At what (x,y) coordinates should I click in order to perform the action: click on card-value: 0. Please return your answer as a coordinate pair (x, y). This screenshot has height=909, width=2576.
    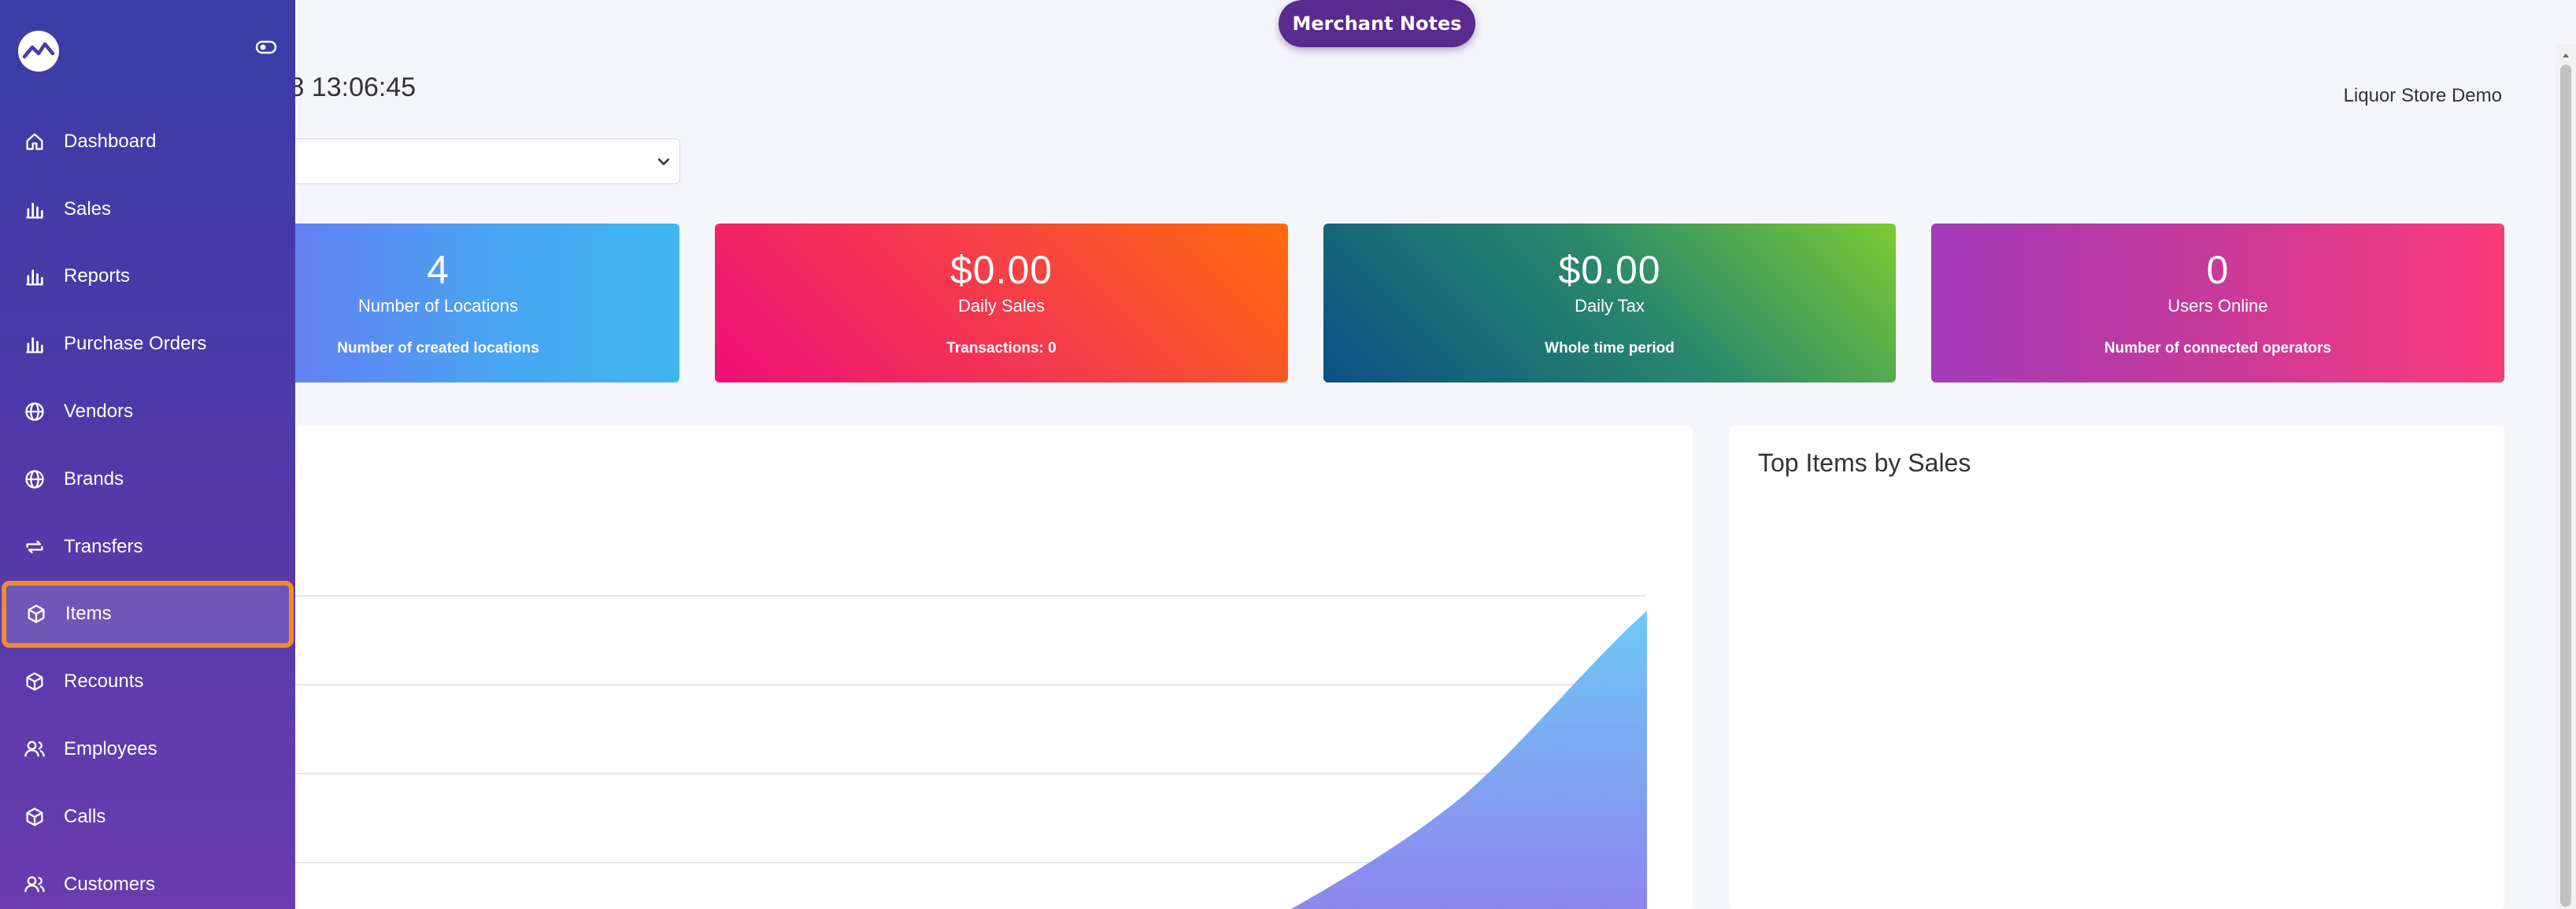
    Looking at the image, I should click on (2218, 270).